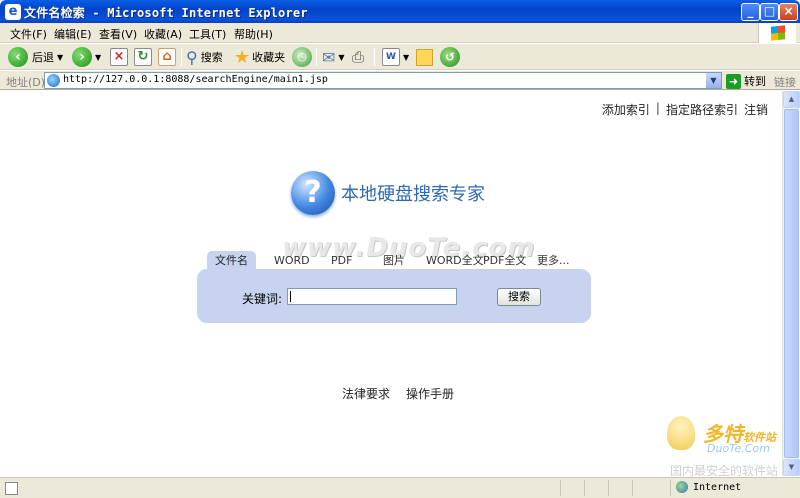 This screenshot has width=800, height=498. I want to click on close-button: ×, so click(788, 12).